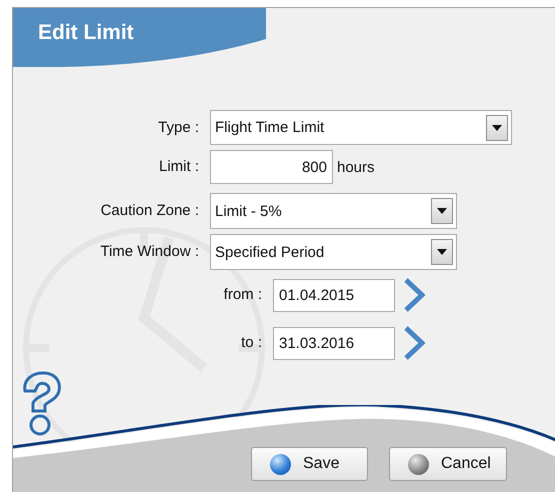 The image size is (555, 492). Describe the element at coordinates (356, 167) in the screenshot. I see `unit-label: hours` at that location.